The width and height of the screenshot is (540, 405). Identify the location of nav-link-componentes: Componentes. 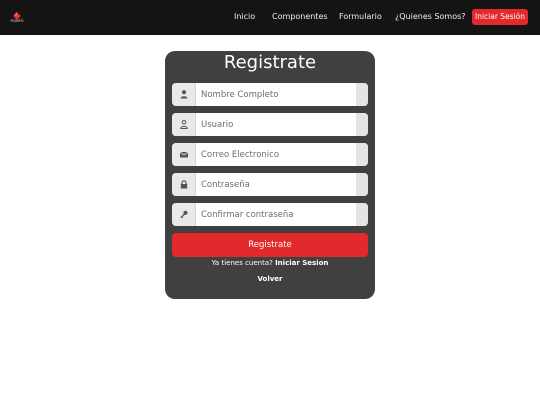
(300, 17).